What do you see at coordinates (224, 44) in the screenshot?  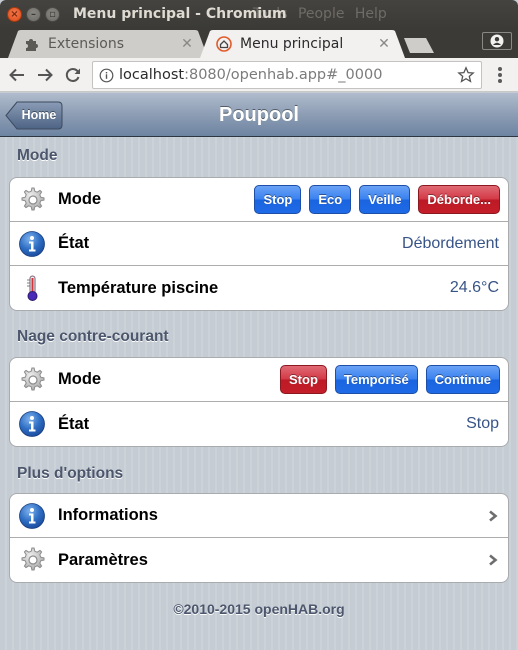 I see `openhab-icon` at bounding box center [224, 44].